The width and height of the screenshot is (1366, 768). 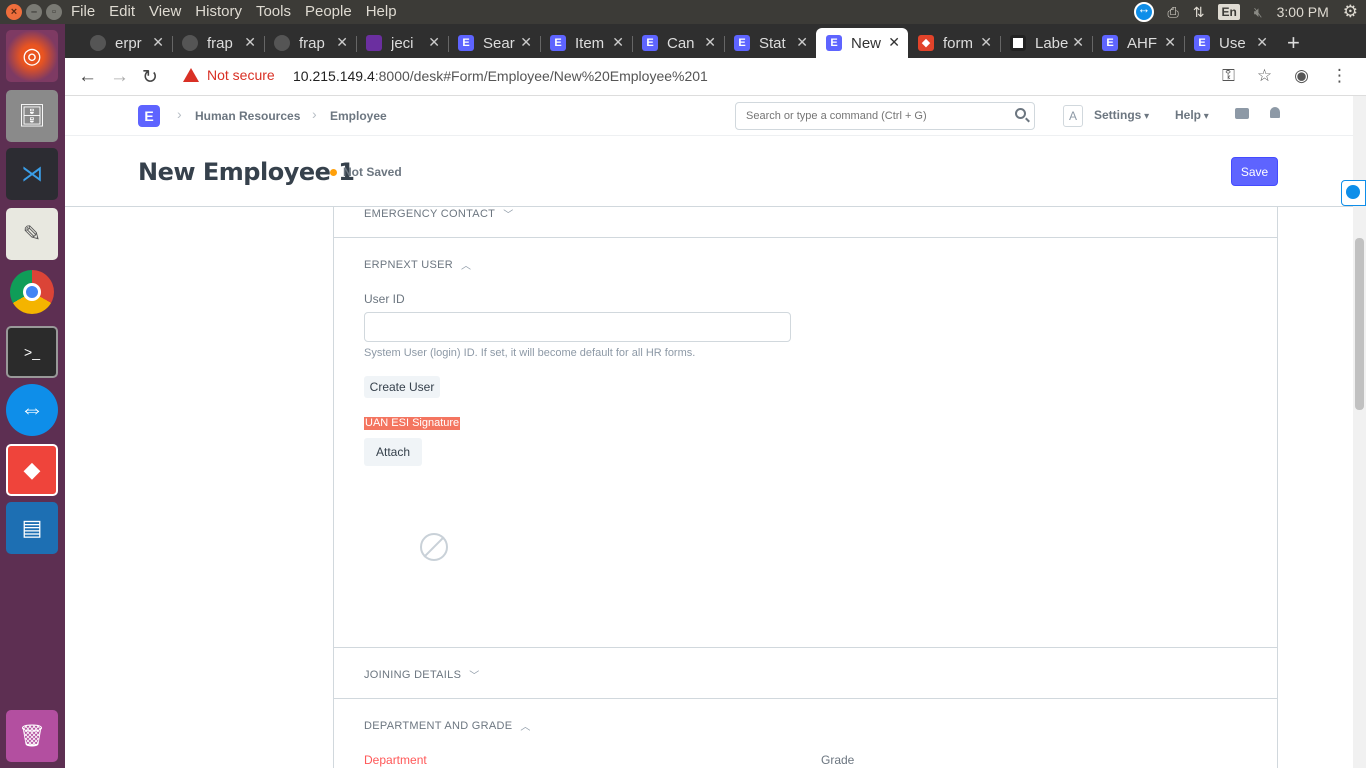 I want to click on anydesk-icon: ◆, so click(x=32, y=470).